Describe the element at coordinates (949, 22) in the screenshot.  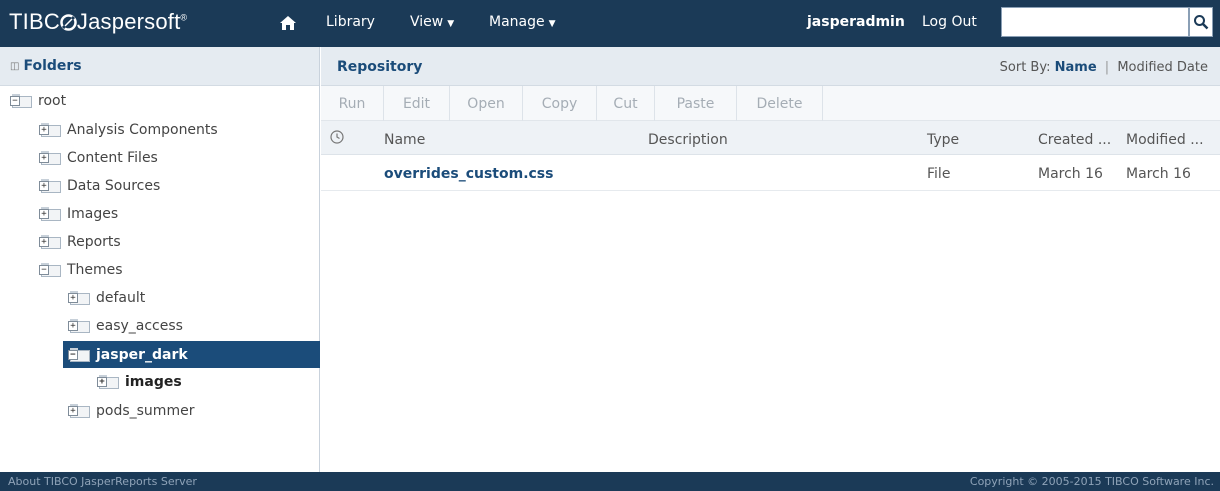
I see `logout-link: Log Out` at that location.